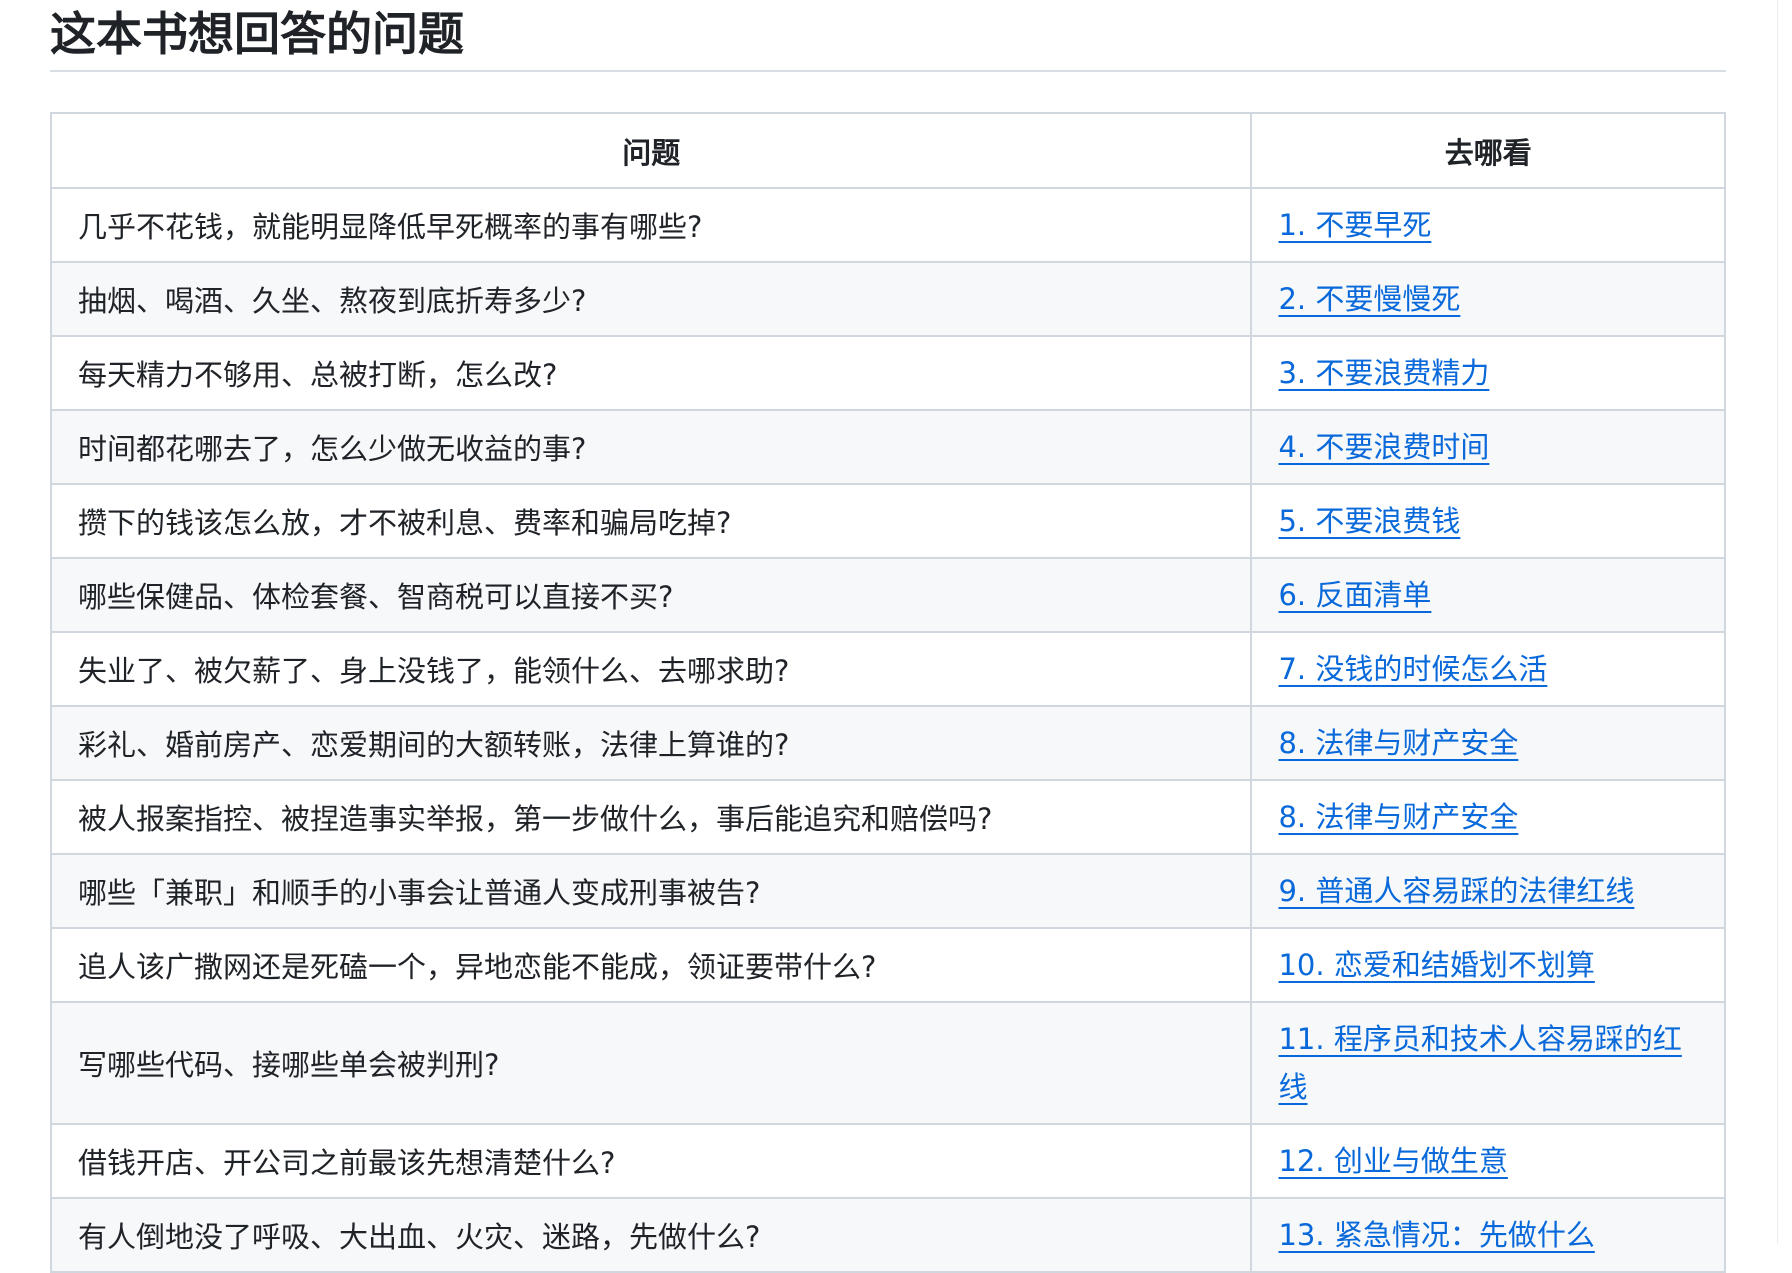 Image resolution: width=1792 pixels, height=1273 pixels. I want to click on table-row: 写哪些代码、接哪些单会被判刑? 11. 程序员和技术人容易踩的红线, so click(887, 1063).